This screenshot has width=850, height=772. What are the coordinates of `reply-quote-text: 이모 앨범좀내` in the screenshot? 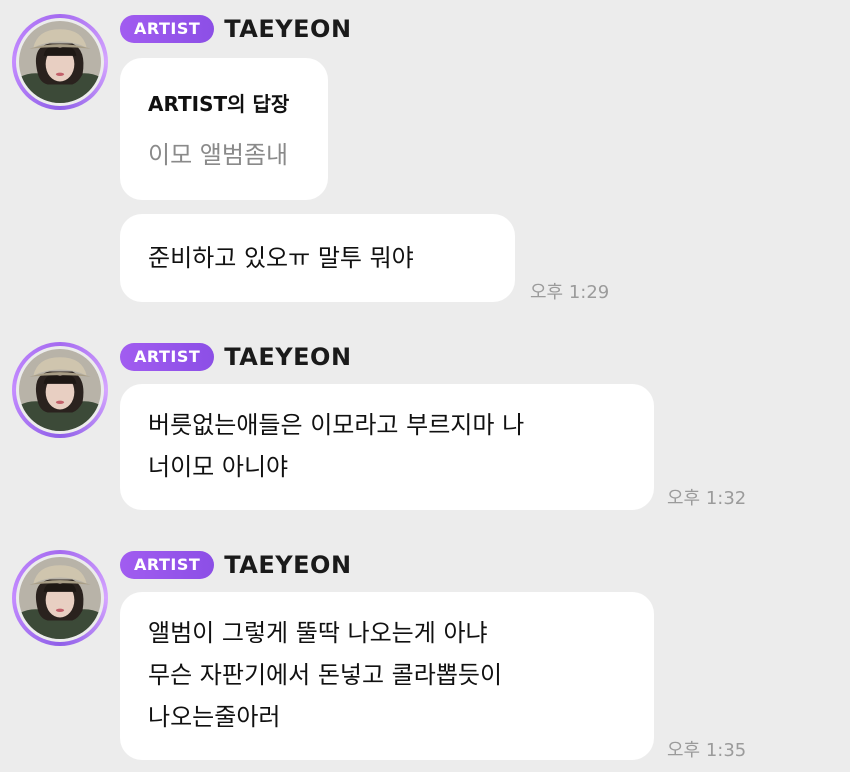 It's located at (218, 155).